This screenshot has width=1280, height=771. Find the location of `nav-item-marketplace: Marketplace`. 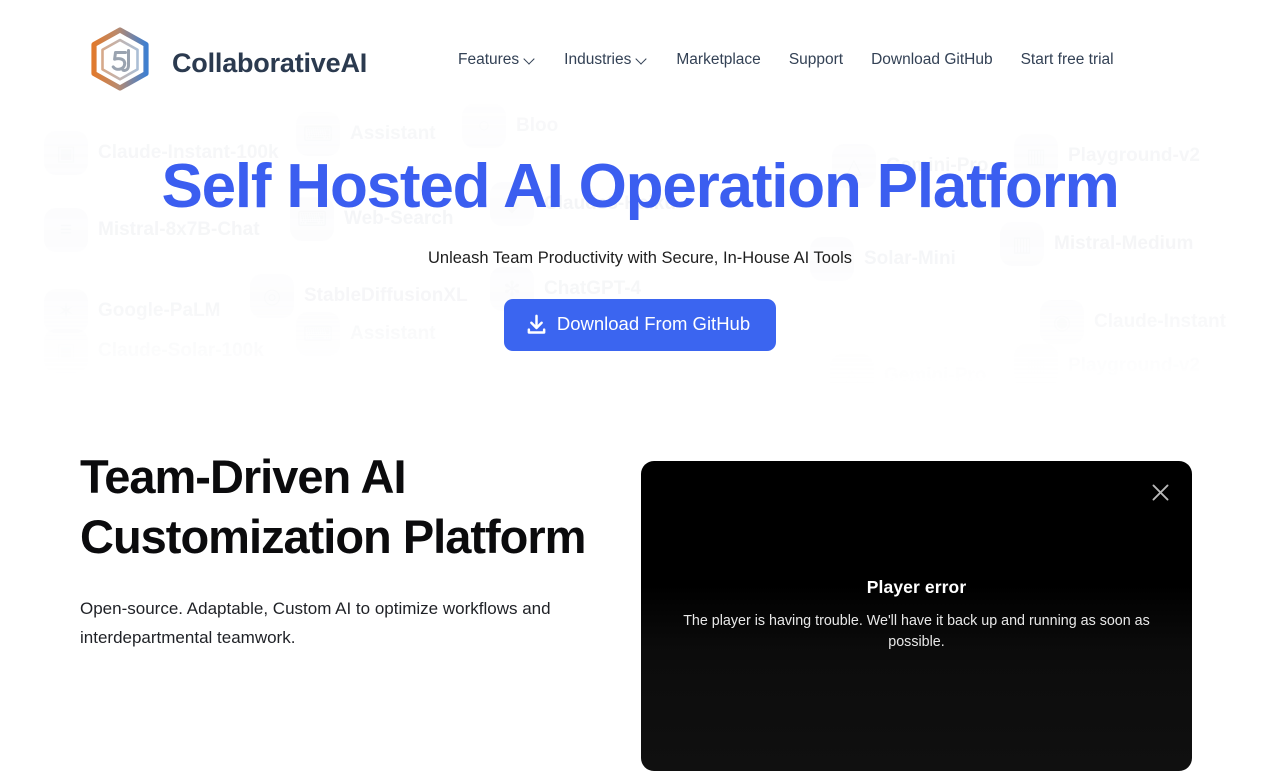

nav-item-marketplace: Marketplace is located at coordinates (718, 60).